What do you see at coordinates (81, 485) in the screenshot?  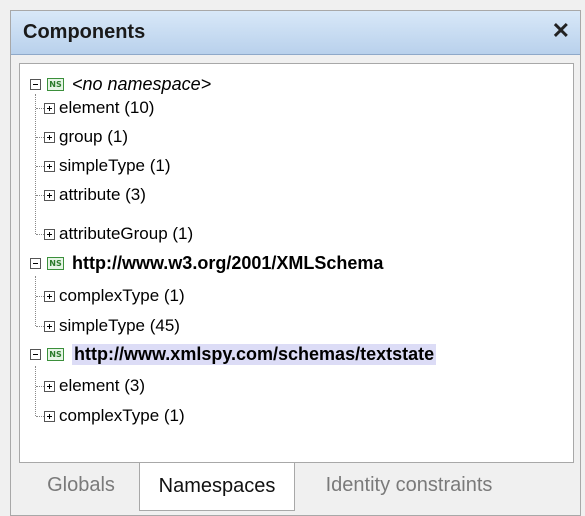 I see `tab-globals: Globals` at bounding box center [81, 485].